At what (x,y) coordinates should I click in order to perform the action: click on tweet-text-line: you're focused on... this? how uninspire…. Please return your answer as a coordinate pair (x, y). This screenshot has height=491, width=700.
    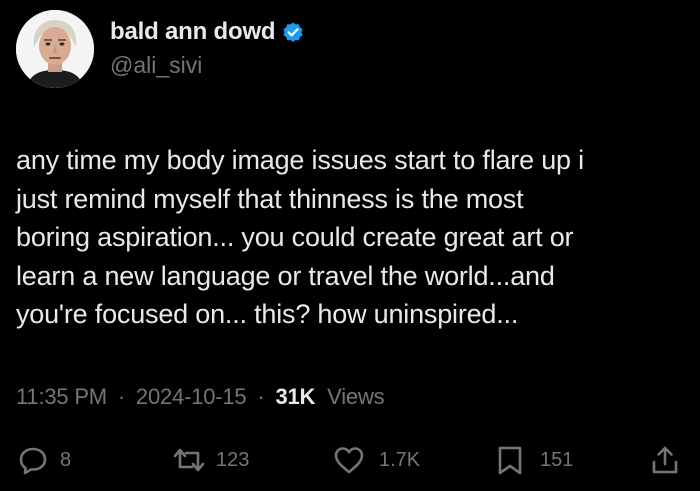
    Looking at the image, I should click on (267, 314).